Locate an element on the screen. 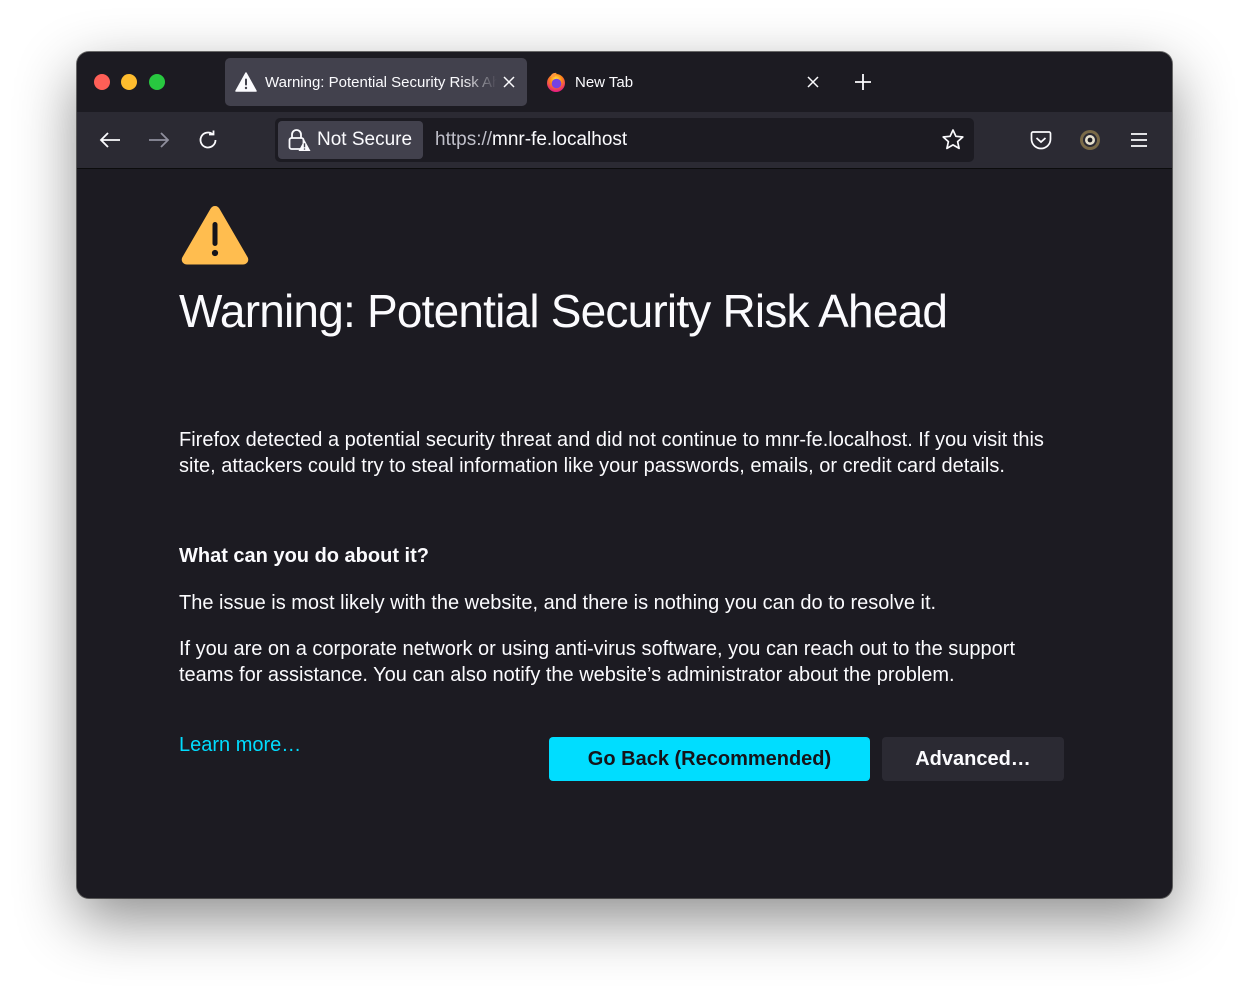  tab-new-tab: New Tab is located at coordinates (686, 82).